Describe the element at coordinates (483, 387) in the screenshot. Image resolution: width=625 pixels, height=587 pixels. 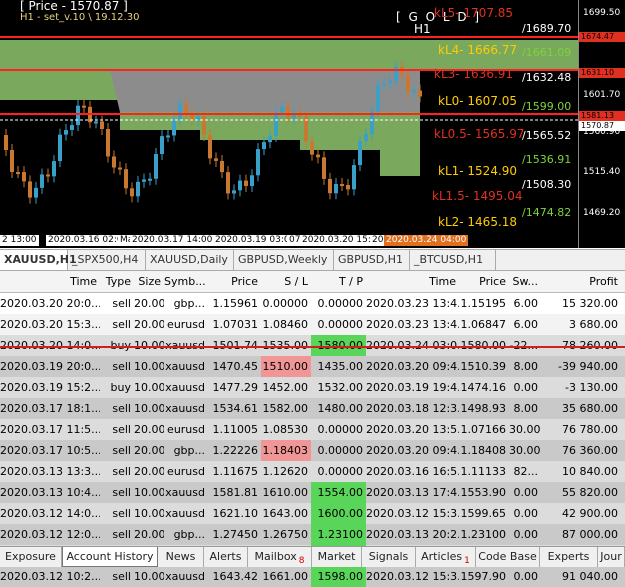
I see `table-cell: 1474.16` at that location.